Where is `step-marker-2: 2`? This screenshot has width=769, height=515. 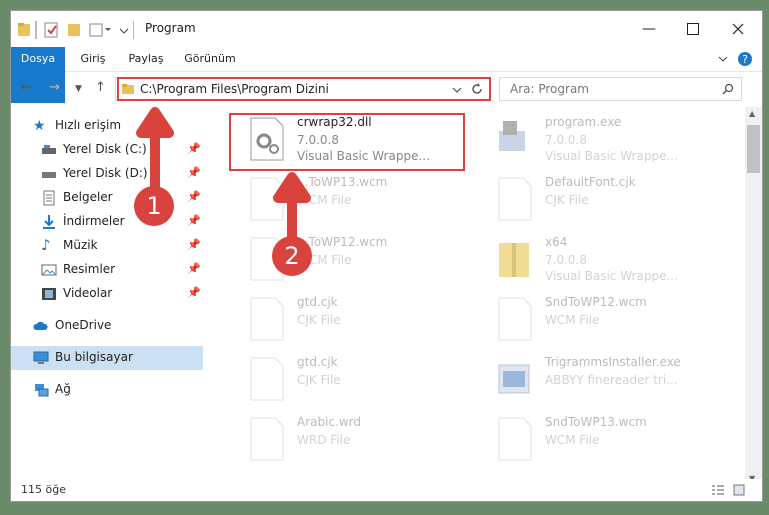
step-marker-2: 2 is located at coordinates (292, 256).